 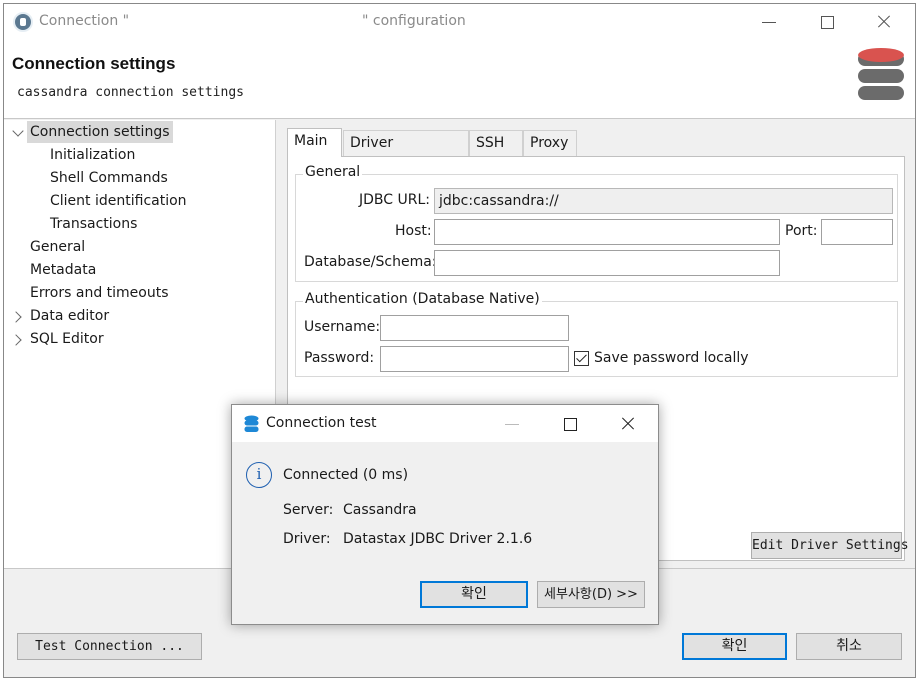 What do you see at coordinates (307, 539) in the screenshot?
I see `driver-label: Driver:` at bounding box center [307, 539].